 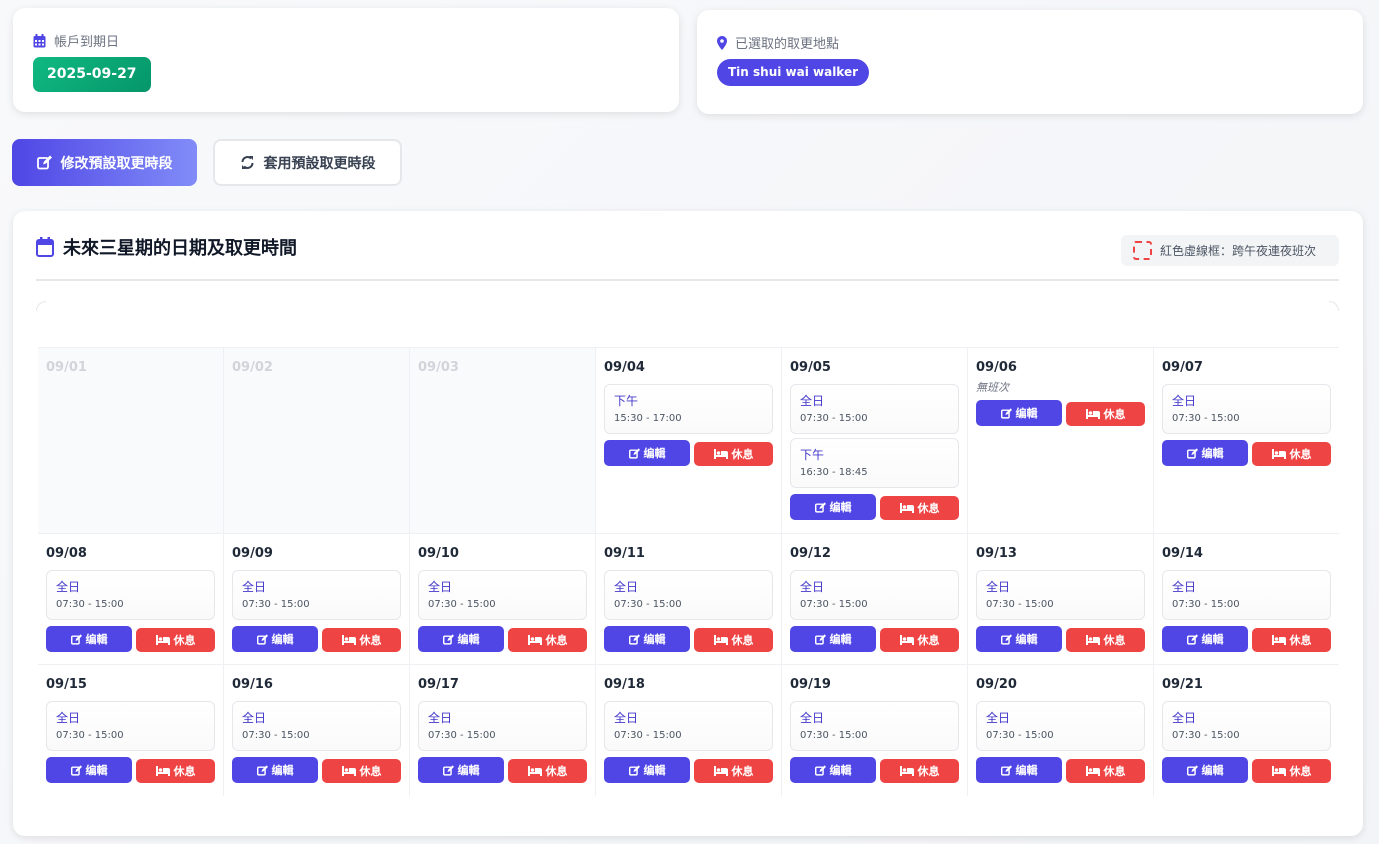 I want to click on day-date-label: 09/17, so click(x=438, y=684).